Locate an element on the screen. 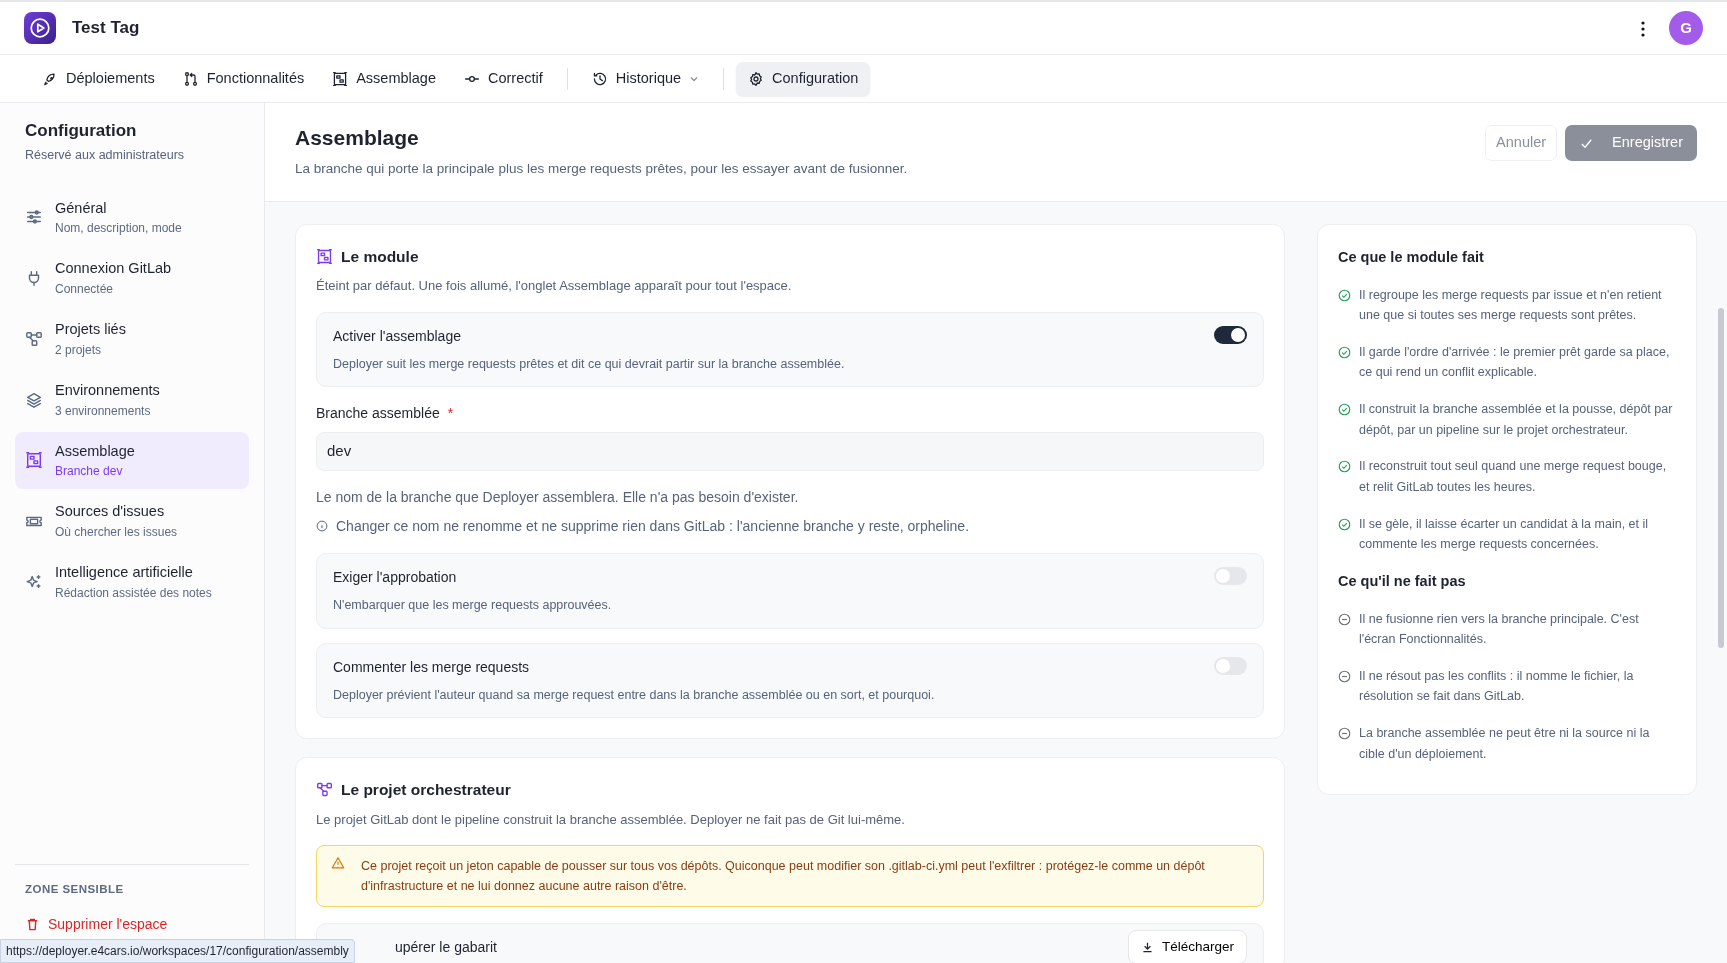  sparkles-icon is located at coordinates (34, 581).